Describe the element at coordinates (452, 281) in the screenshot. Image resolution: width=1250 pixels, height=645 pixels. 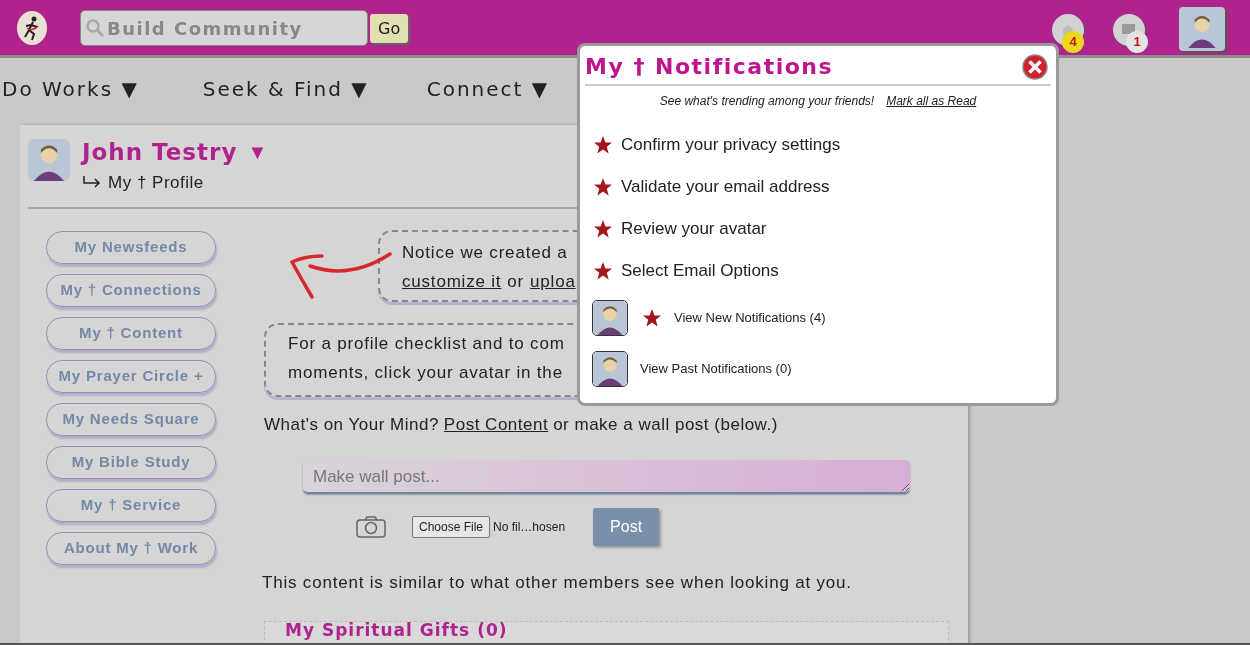
I see `customize-link: customize it` at that location.